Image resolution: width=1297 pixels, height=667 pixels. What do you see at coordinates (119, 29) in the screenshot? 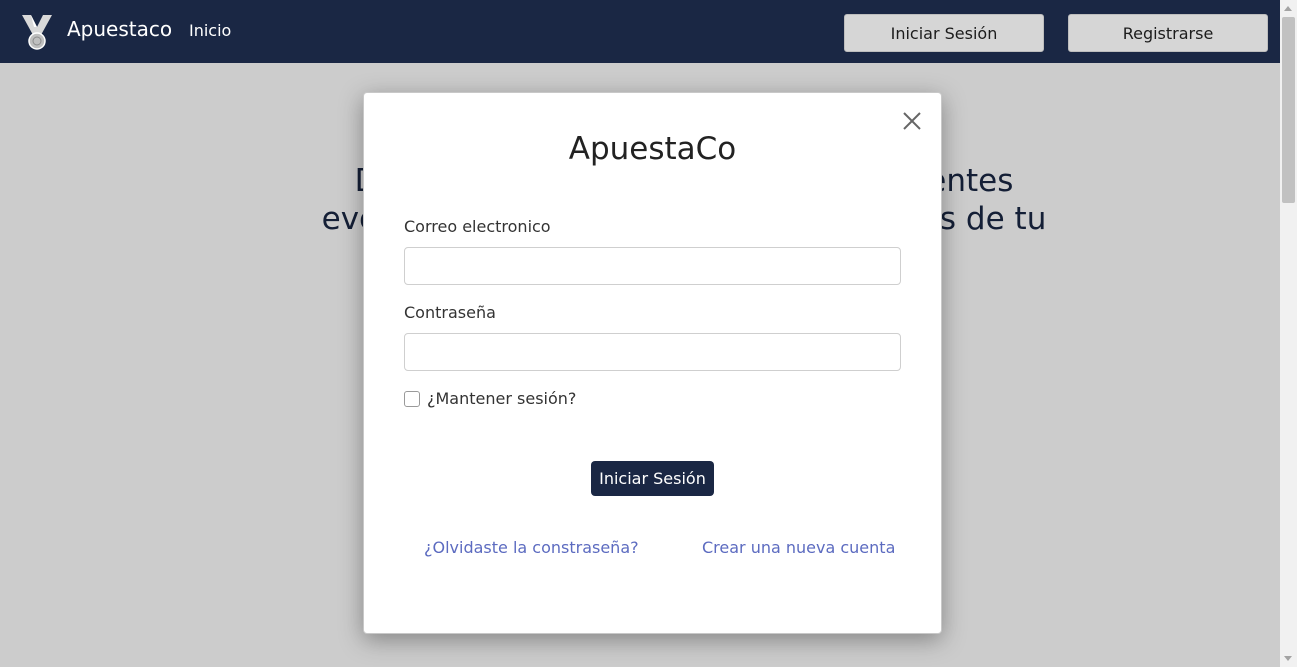
I see `brand-name: Apuestaco` at bounding box center [119, 29].